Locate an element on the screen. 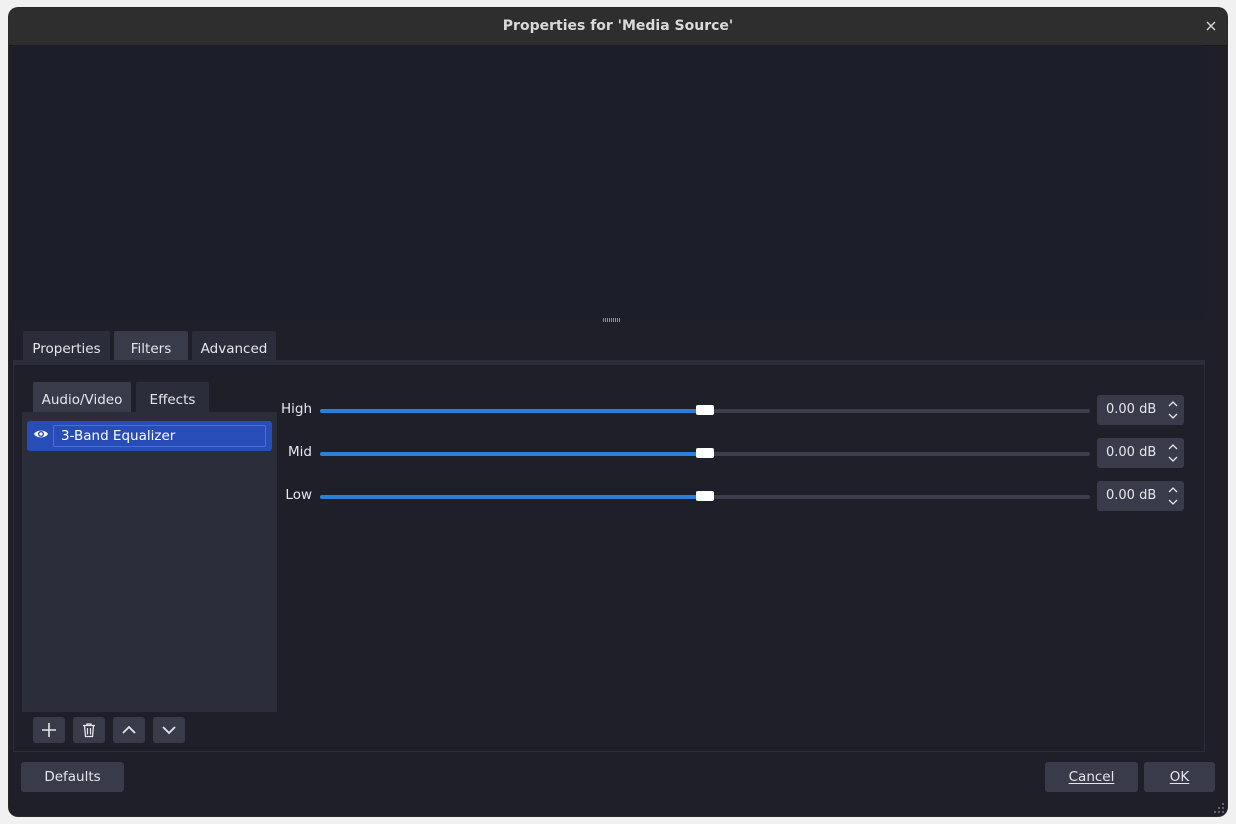  eq-spinbox-high: 0.00 dB is located at coordinates (1140, 410).